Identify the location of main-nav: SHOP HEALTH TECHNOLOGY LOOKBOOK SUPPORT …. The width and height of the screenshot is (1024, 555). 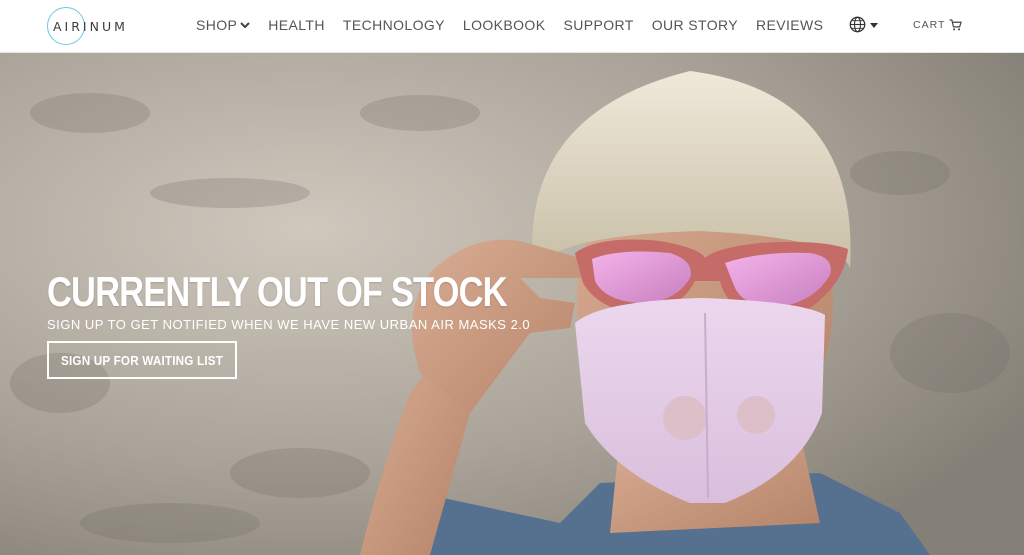
(518, 25).